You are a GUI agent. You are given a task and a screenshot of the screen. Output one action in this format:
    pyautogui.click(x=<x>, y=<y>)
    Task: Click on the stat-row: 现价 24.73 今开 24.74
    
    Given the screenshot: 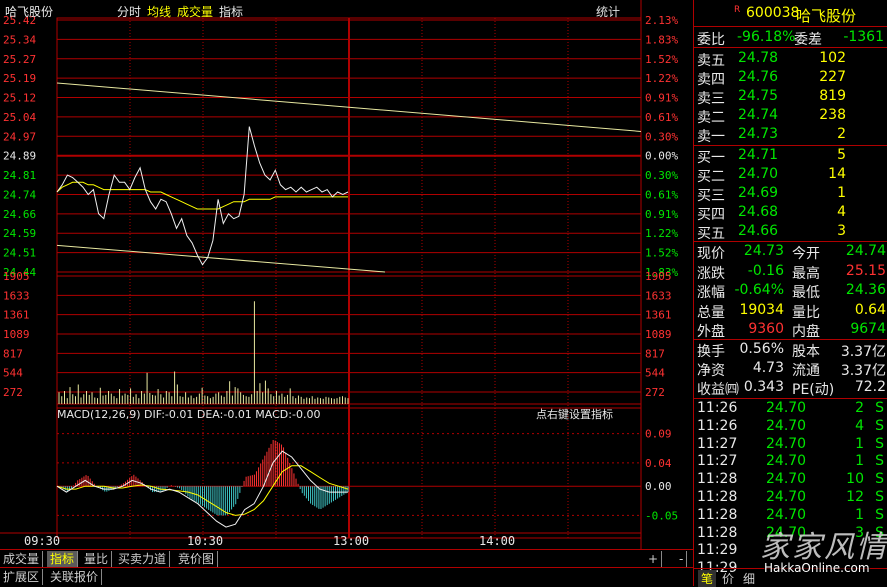 What is the action you would take?
    pyautogui.click(x=790, y=252)
    